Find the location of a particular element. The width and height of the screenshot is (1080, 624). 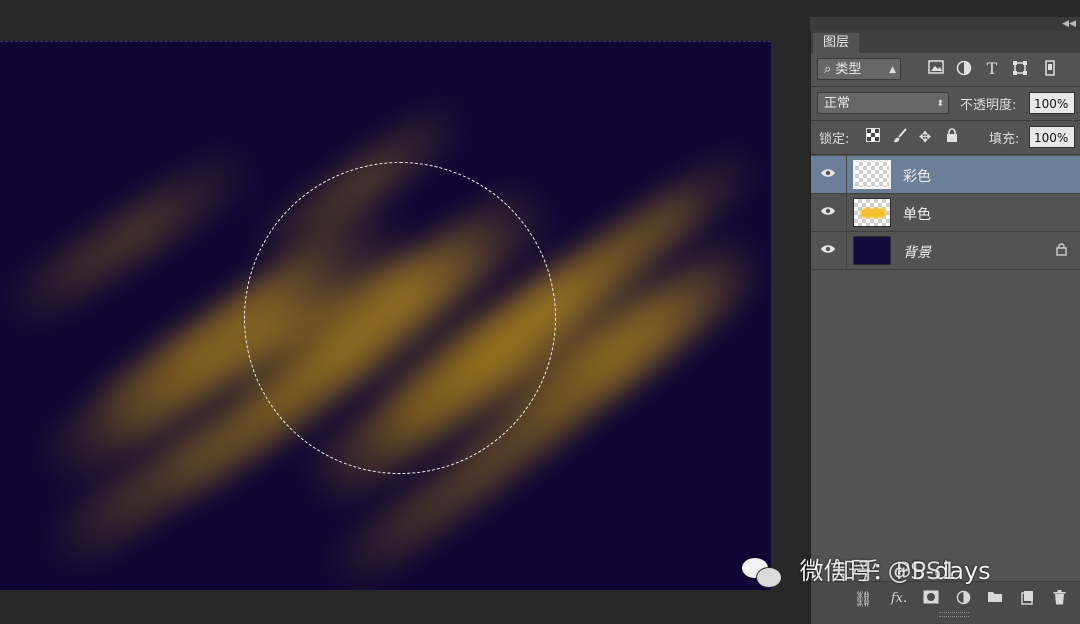

layer-name: 彩色 is located at coordinates (917, 176).